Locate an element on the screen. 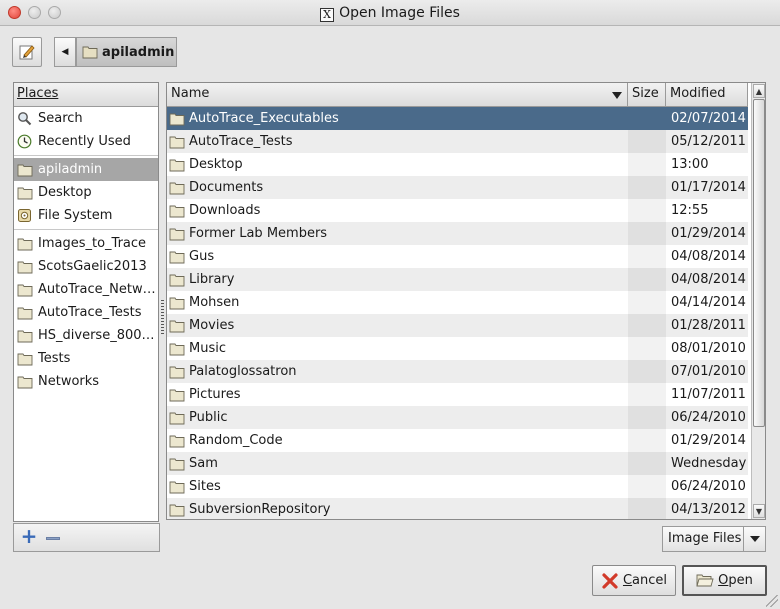 This screenshot has width=780, height=609. open-label: Open is located at coordinates (735, 580).